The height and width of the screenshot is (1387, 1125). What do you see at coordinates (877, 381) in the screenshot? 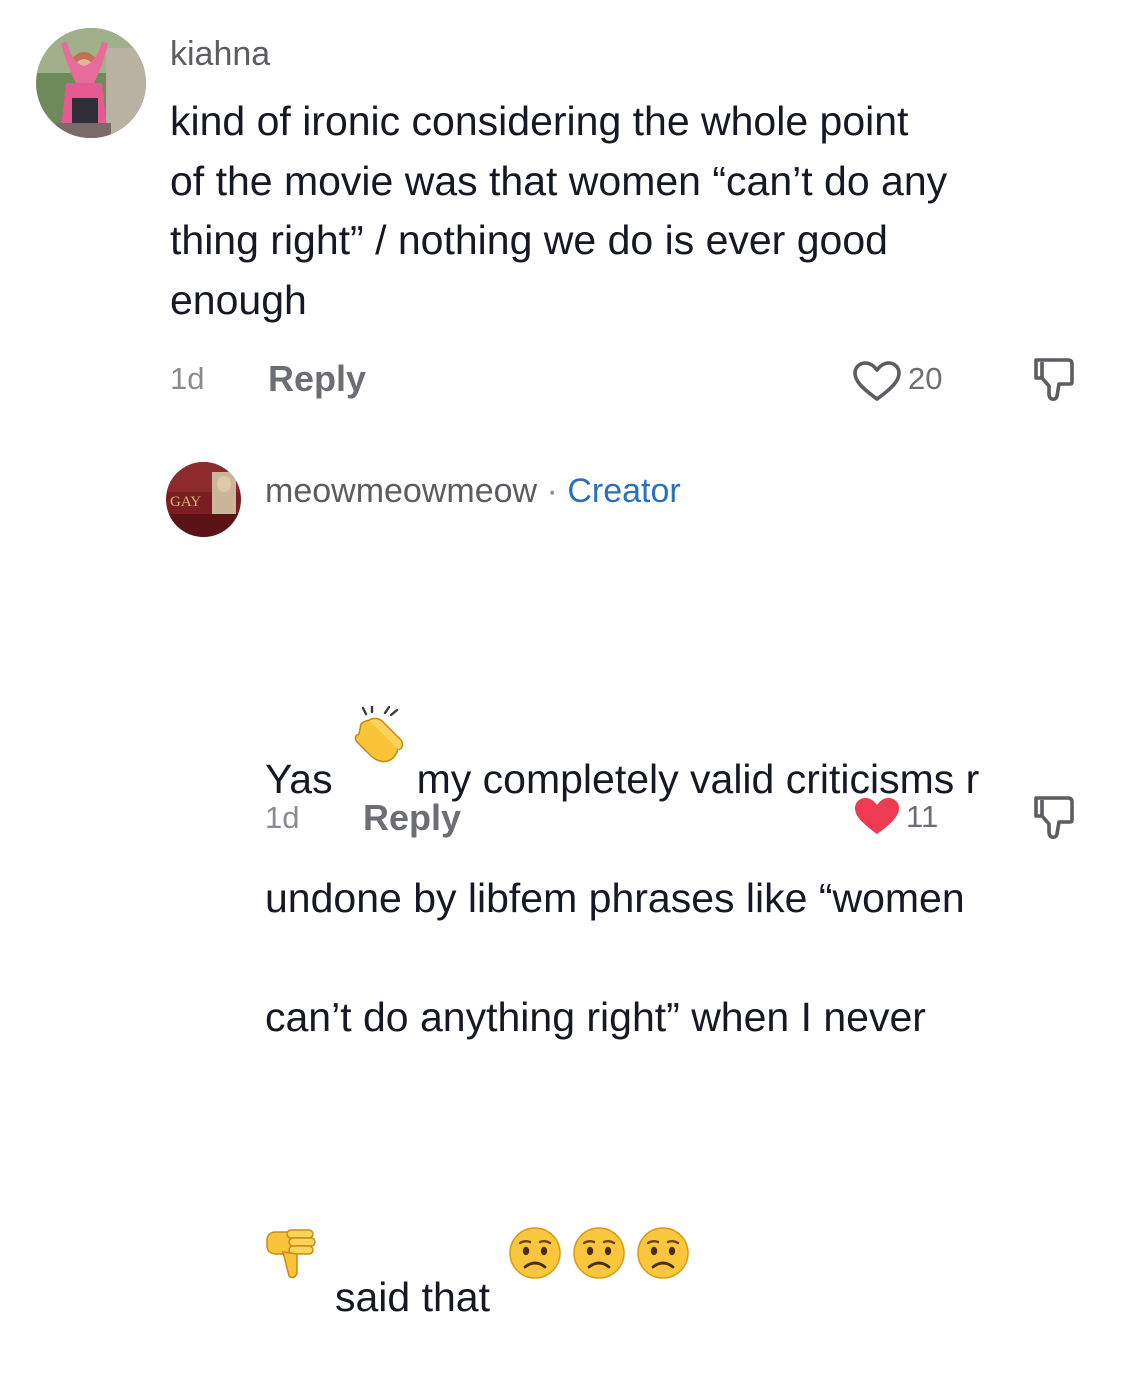
I see `heart-outline-icon` at bounding box center [877, 381].